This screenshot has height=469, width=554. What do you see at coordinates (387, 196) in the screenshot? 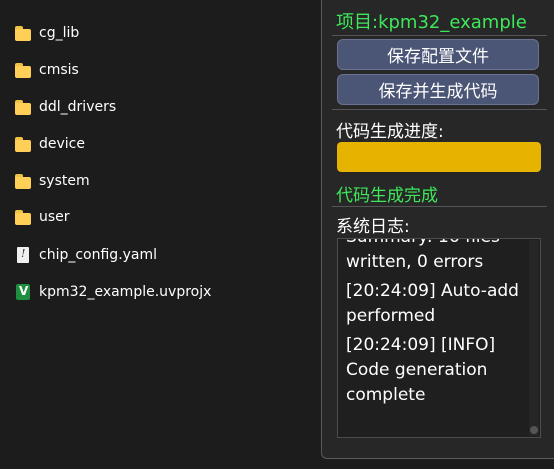
I see `status-text: 代码生成完成` at bounding box center [387, 196].